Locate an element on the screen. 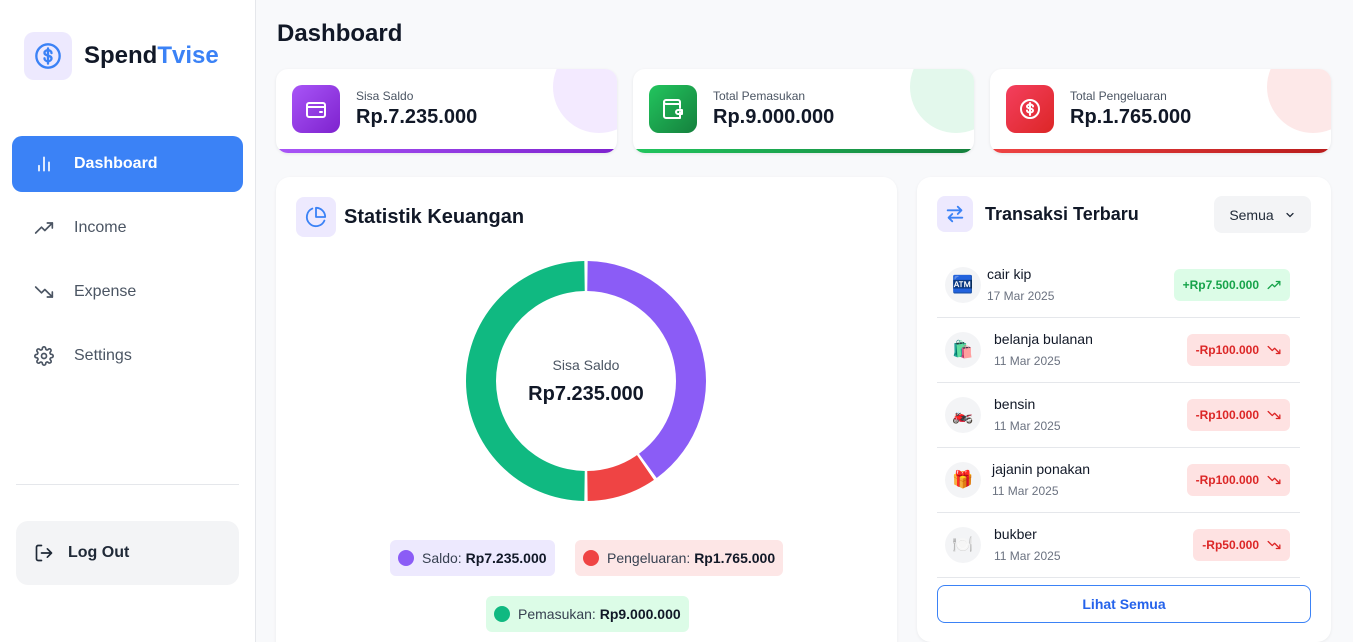  dollar-circle-icon is located at coordinates (48, 56).